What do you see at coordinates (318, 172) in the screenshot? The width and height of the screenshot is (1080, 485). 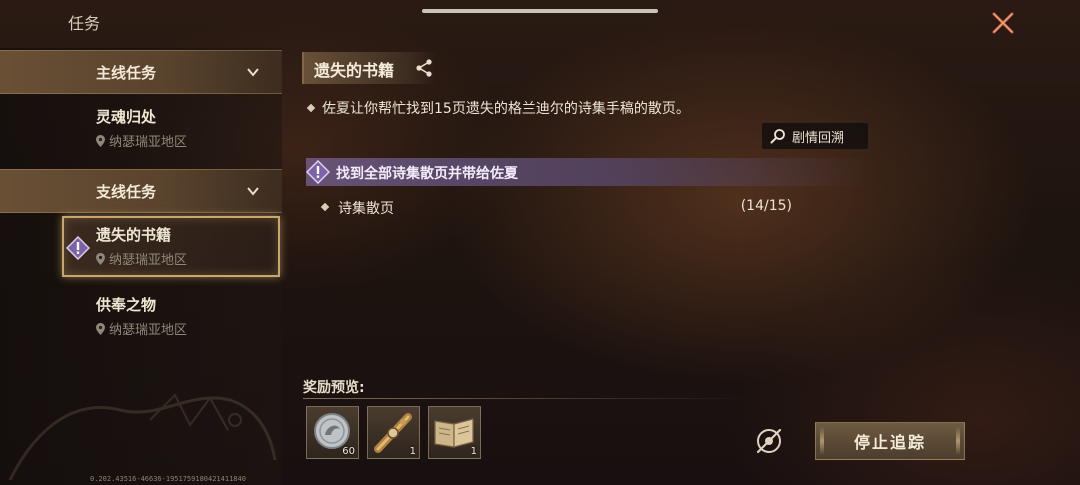 I see `objective-alert-diamond-icon` at bounding box center [318, 172].